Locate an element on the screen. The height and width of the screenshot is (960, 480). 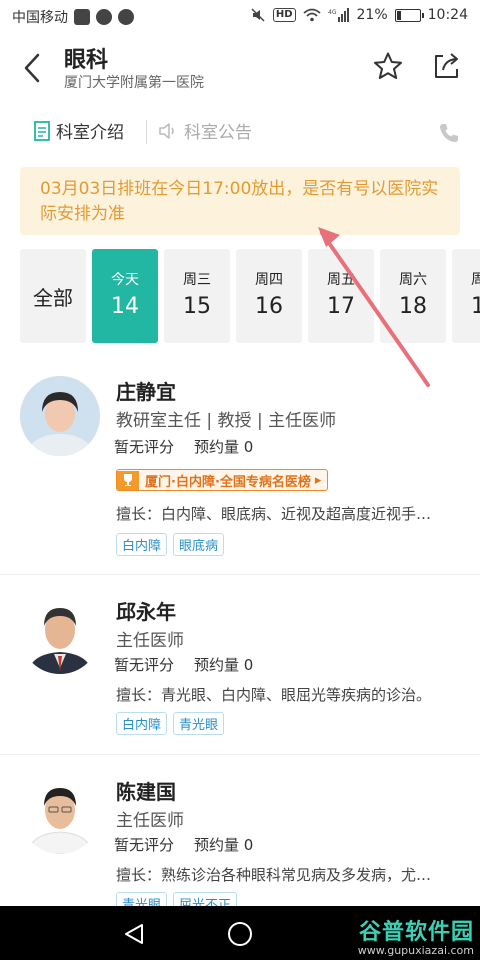
signal-icon: 4G is located at coordinates (338, 15).